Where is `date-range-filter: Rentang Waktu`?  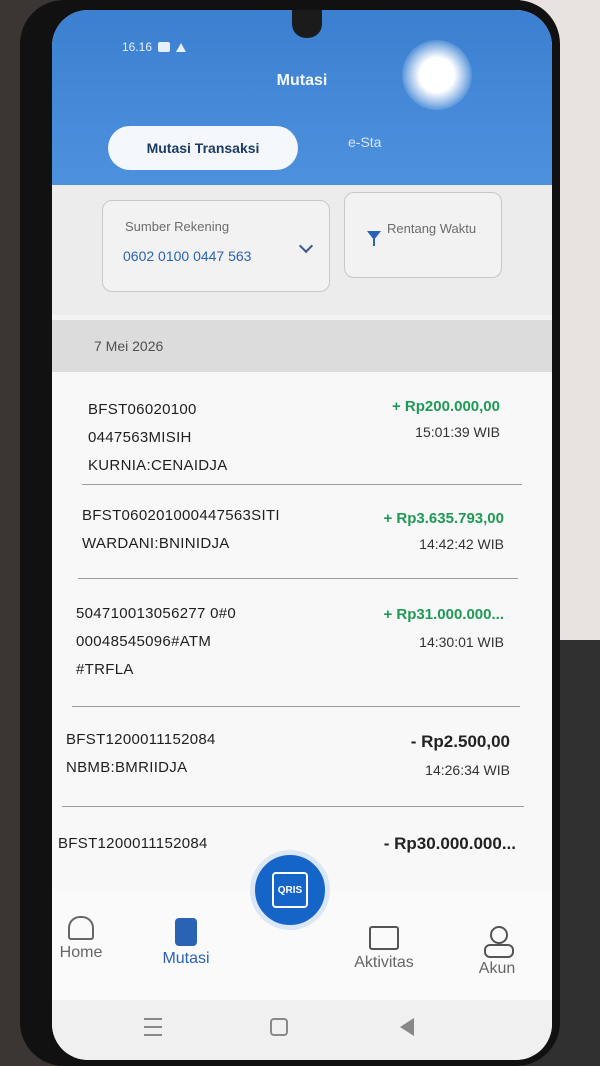
date-range-filter: Rentang Waktu is located at coordinates (423, 235).